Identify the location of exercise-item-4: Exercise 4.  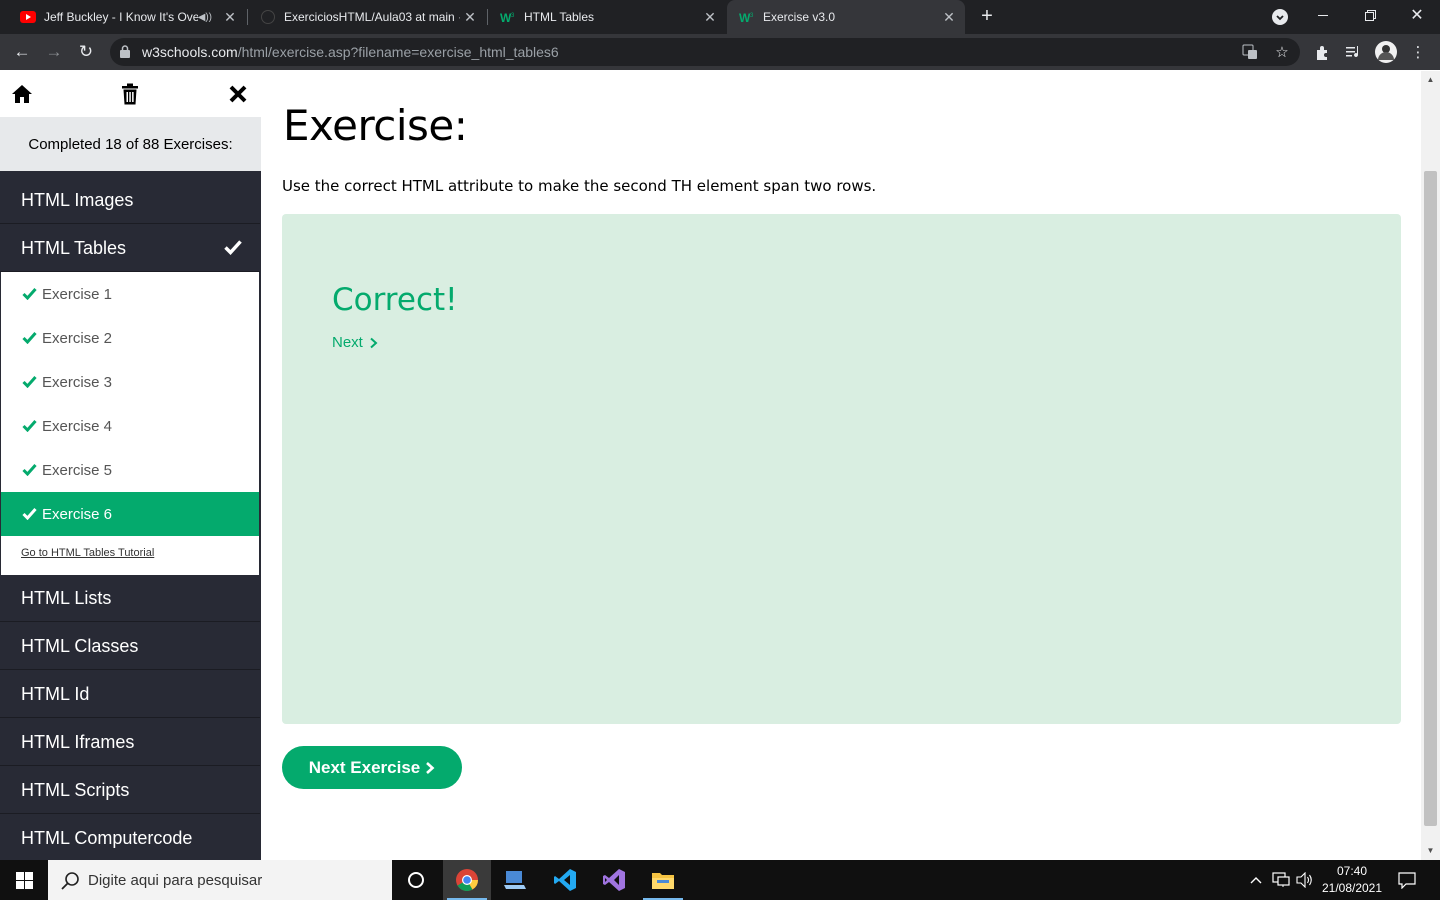
(130, 426).